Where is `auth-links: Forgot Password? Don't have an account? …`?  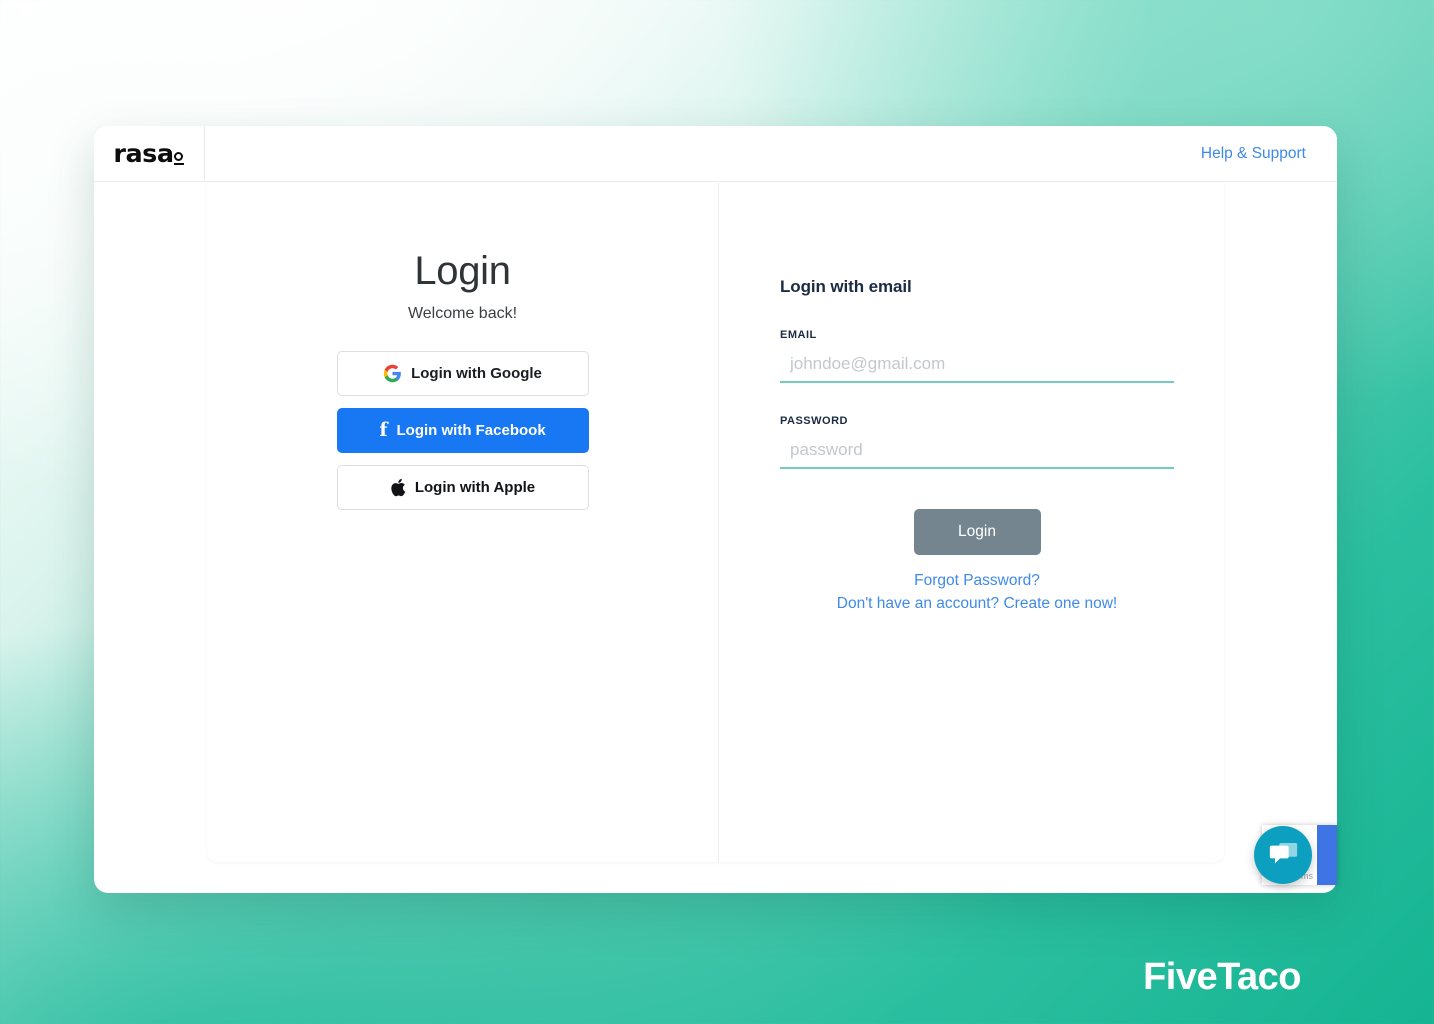
auth-links: Forgot Password? Don't have an account? … is located at coordinates (977, 592).